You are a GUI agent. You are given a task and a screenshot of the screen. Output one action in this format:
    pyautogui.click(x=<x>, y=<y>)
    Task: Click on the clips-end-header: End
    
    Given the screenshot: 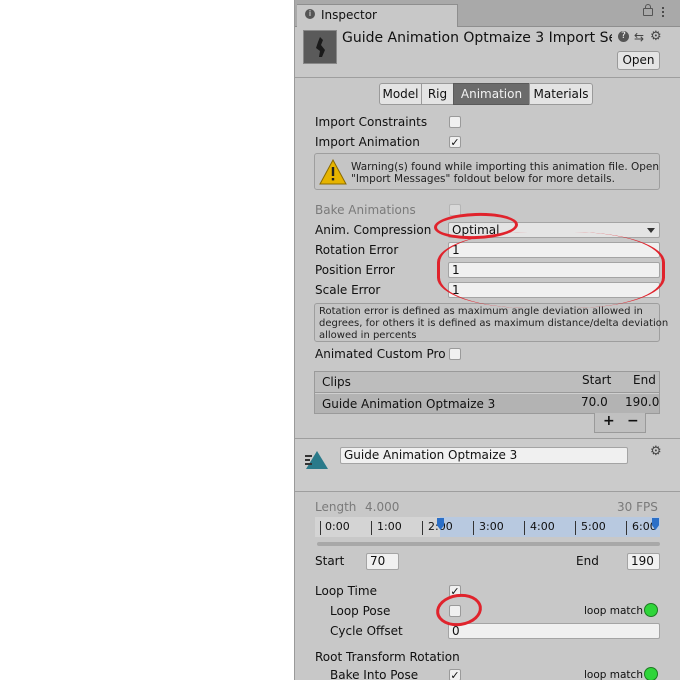 What is the action you would take?
    pyautogui.click(x=644, y=380)
    